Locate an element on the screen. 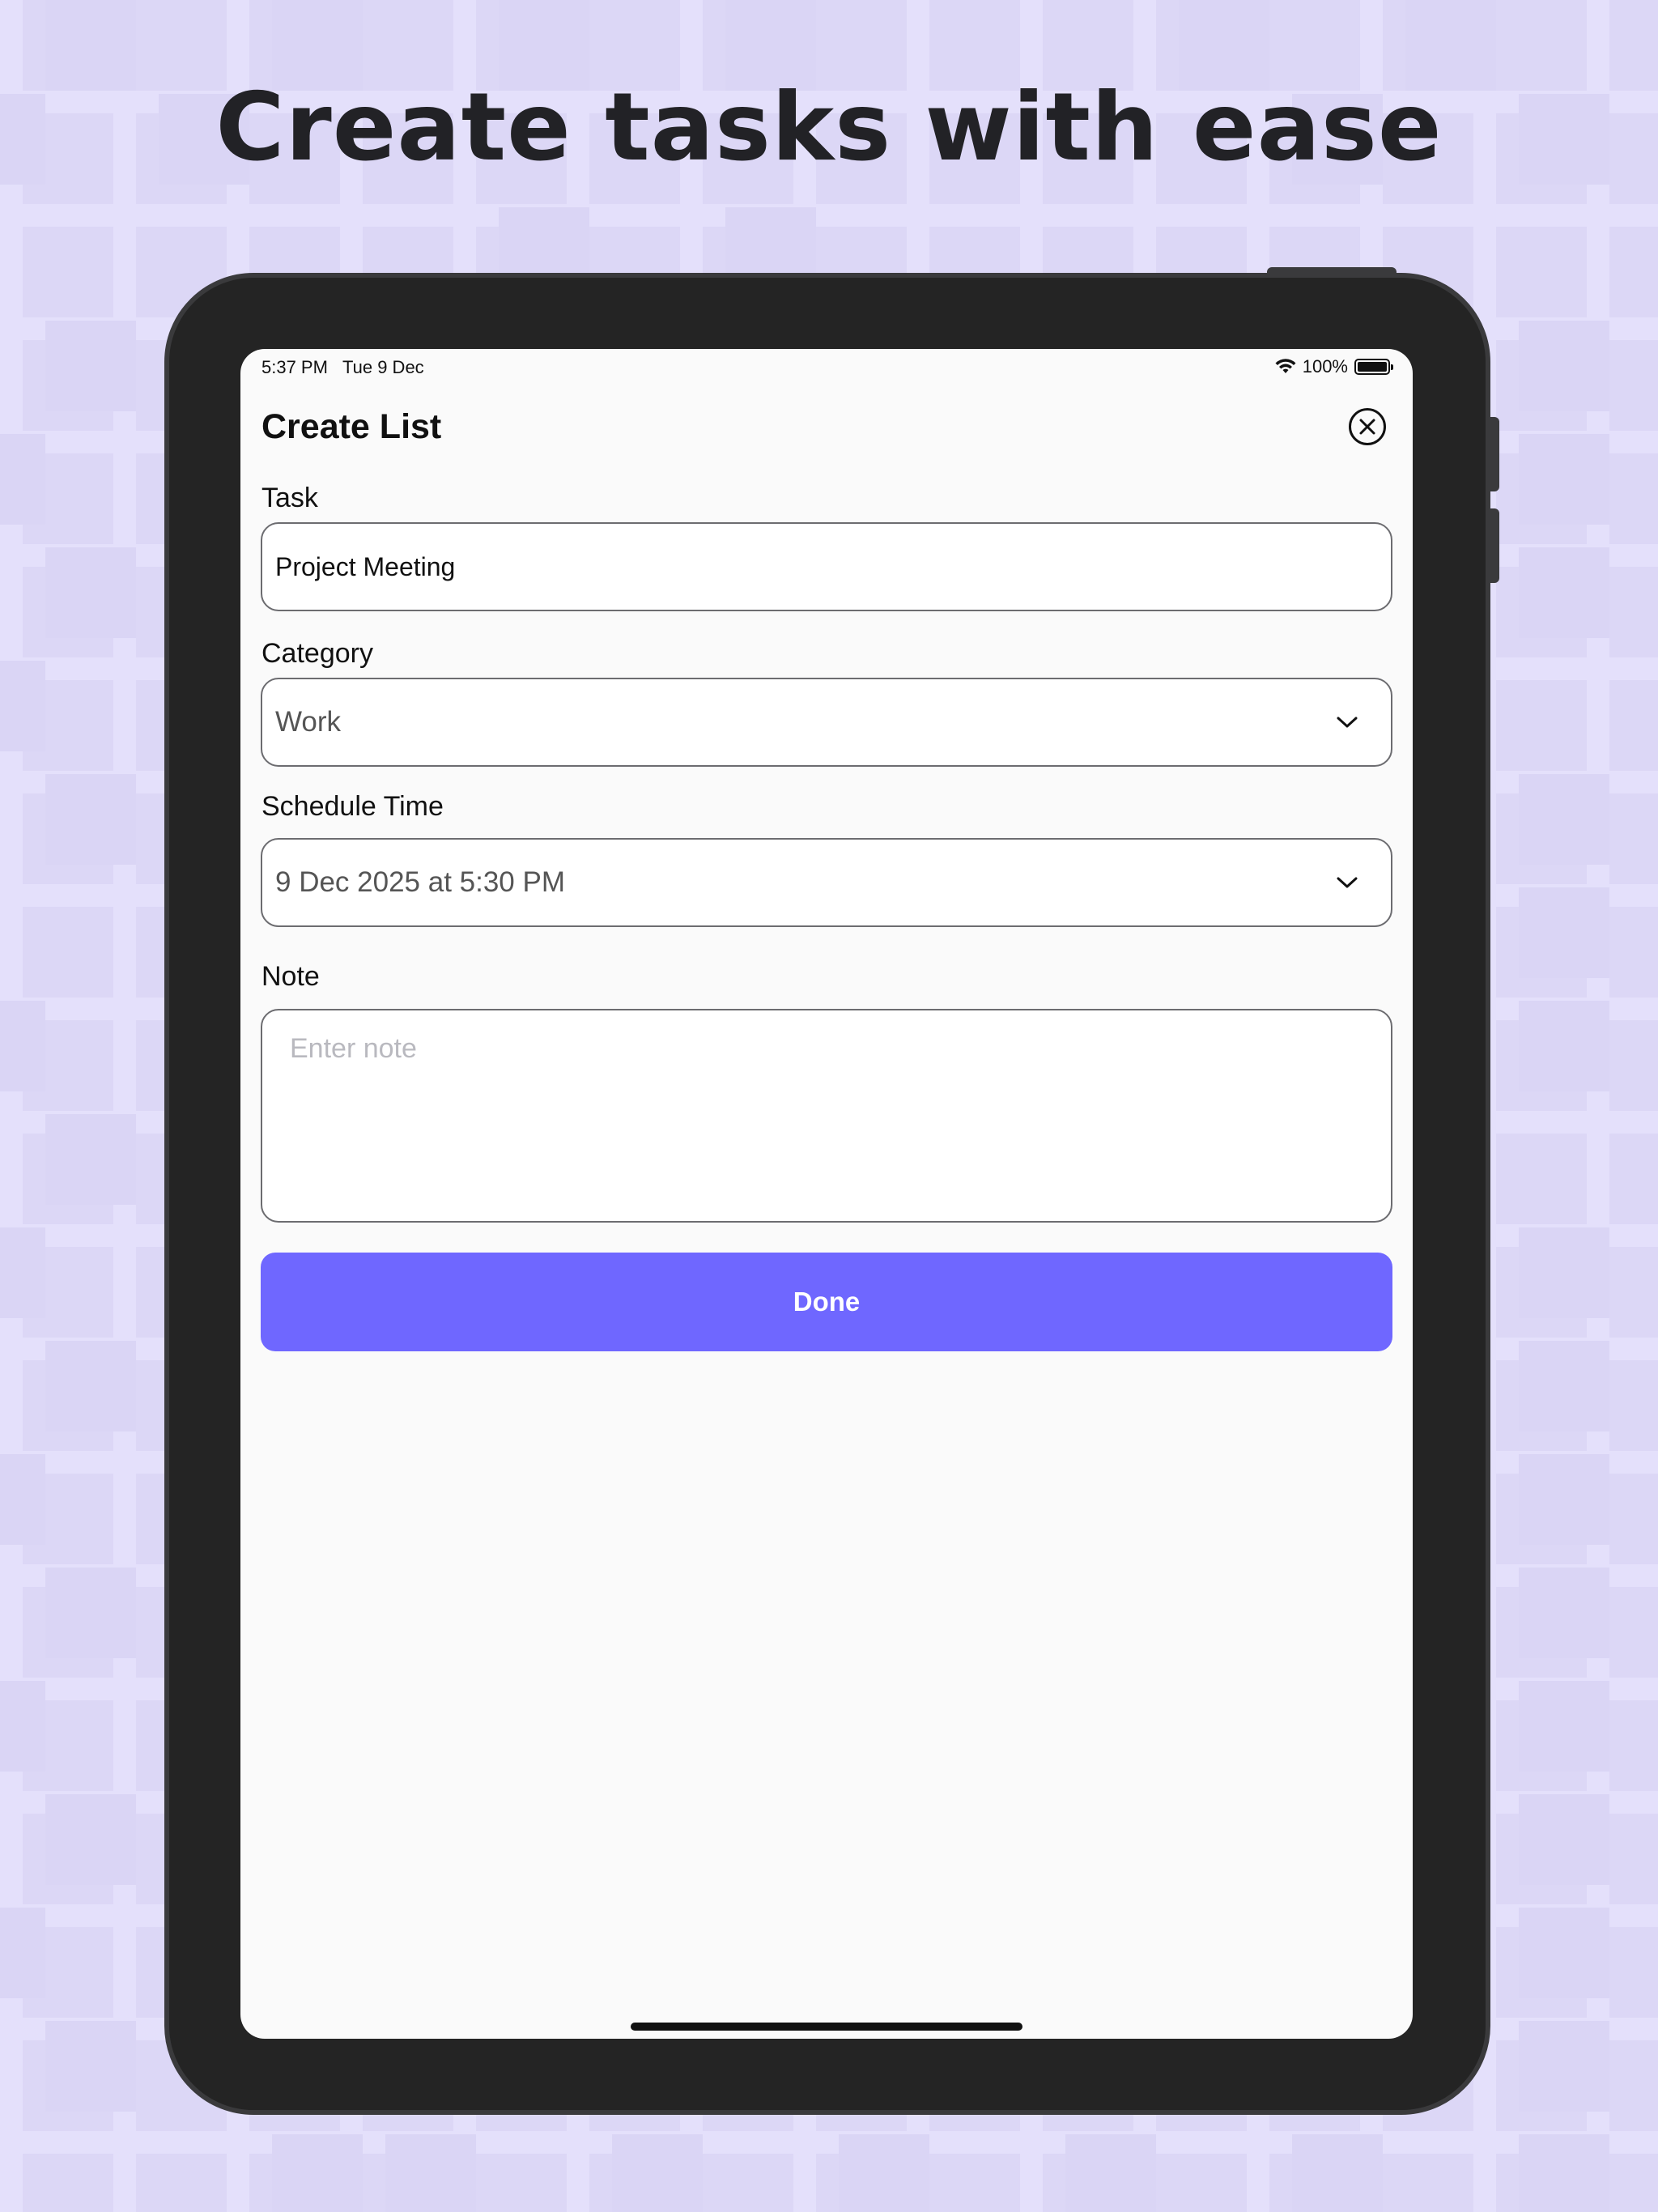 The image size is (1658, 2212). done-button: Done is located at coordinates (826, 1302).